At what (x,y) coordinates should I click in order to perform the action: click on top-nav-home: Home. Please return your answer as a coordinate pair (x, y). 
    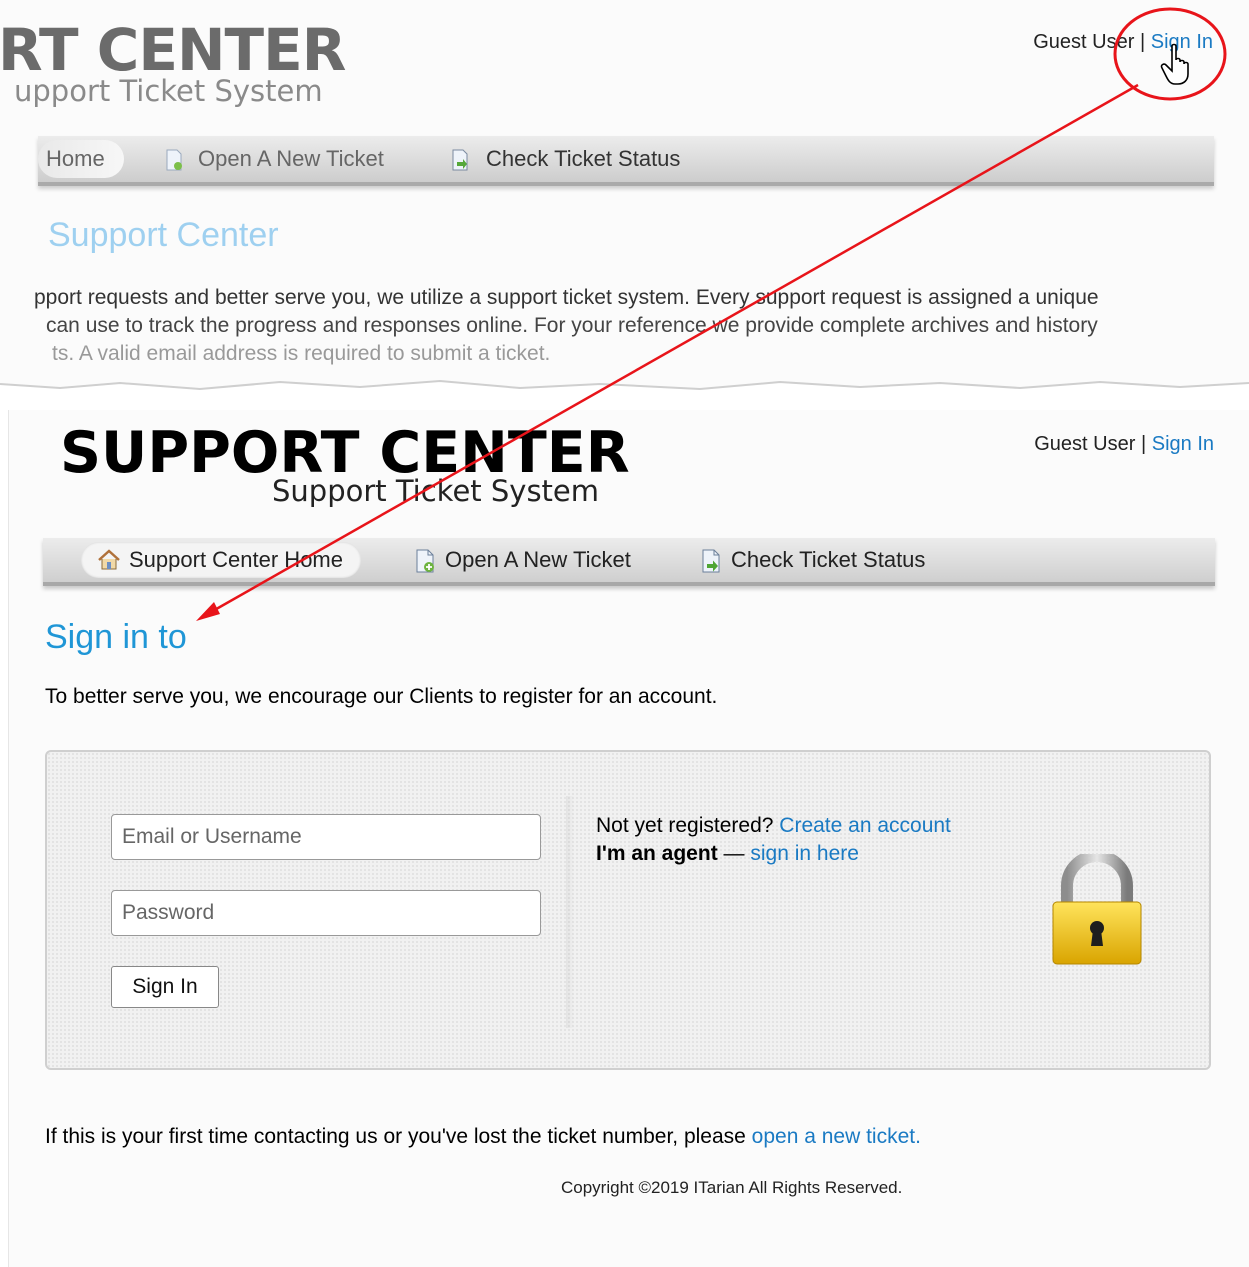
    Looking at the image, I should click on (75, 159).